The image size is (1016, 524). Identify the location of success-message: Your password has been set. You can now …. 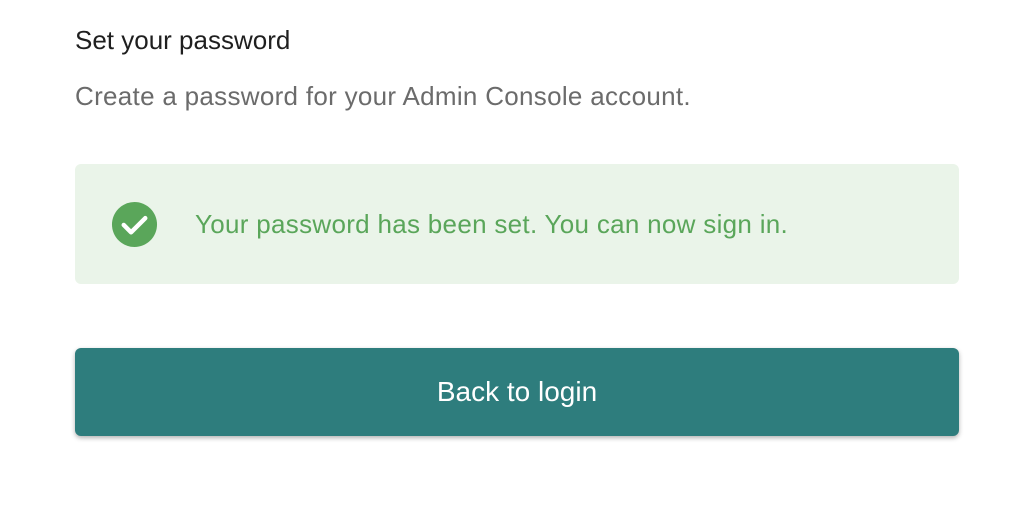
(492, 224).